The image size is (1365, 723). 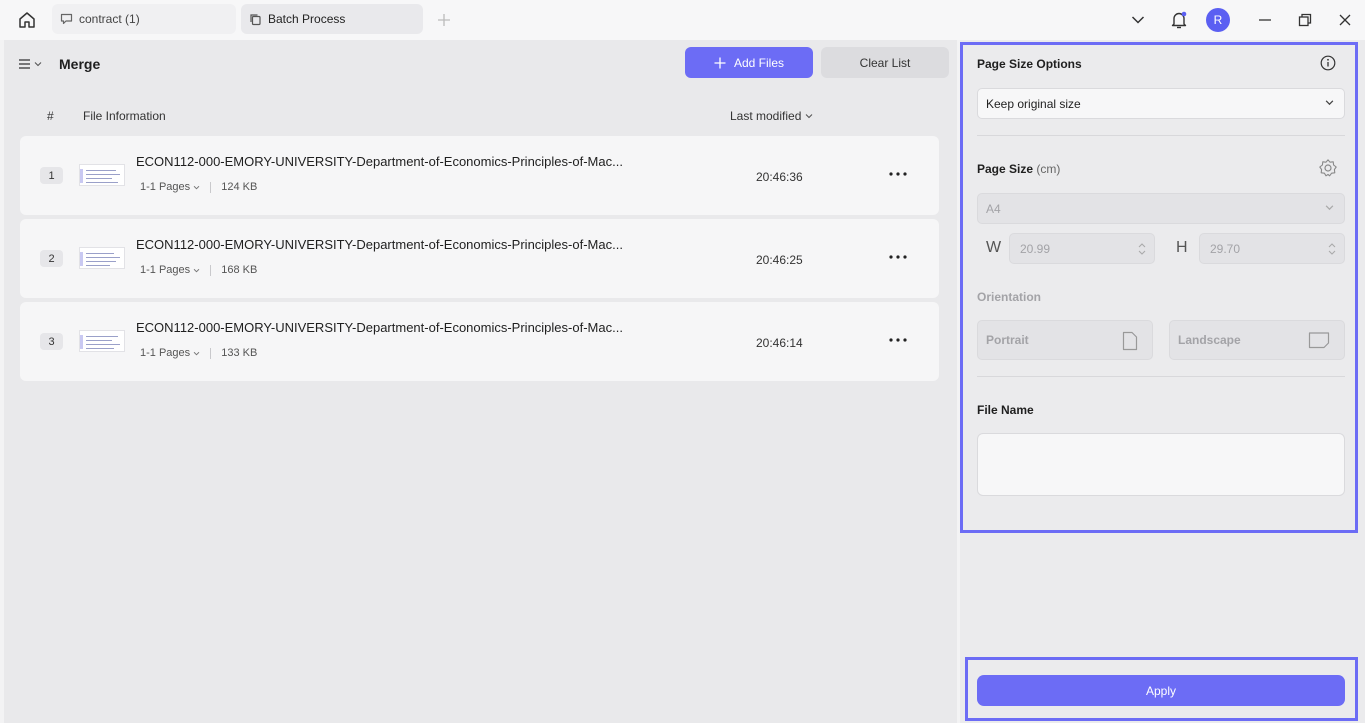 What do you see at coordinates (759, 62) in the screenshot?
I see `add-files-label: Add Files` at bounding box center [759, 62].